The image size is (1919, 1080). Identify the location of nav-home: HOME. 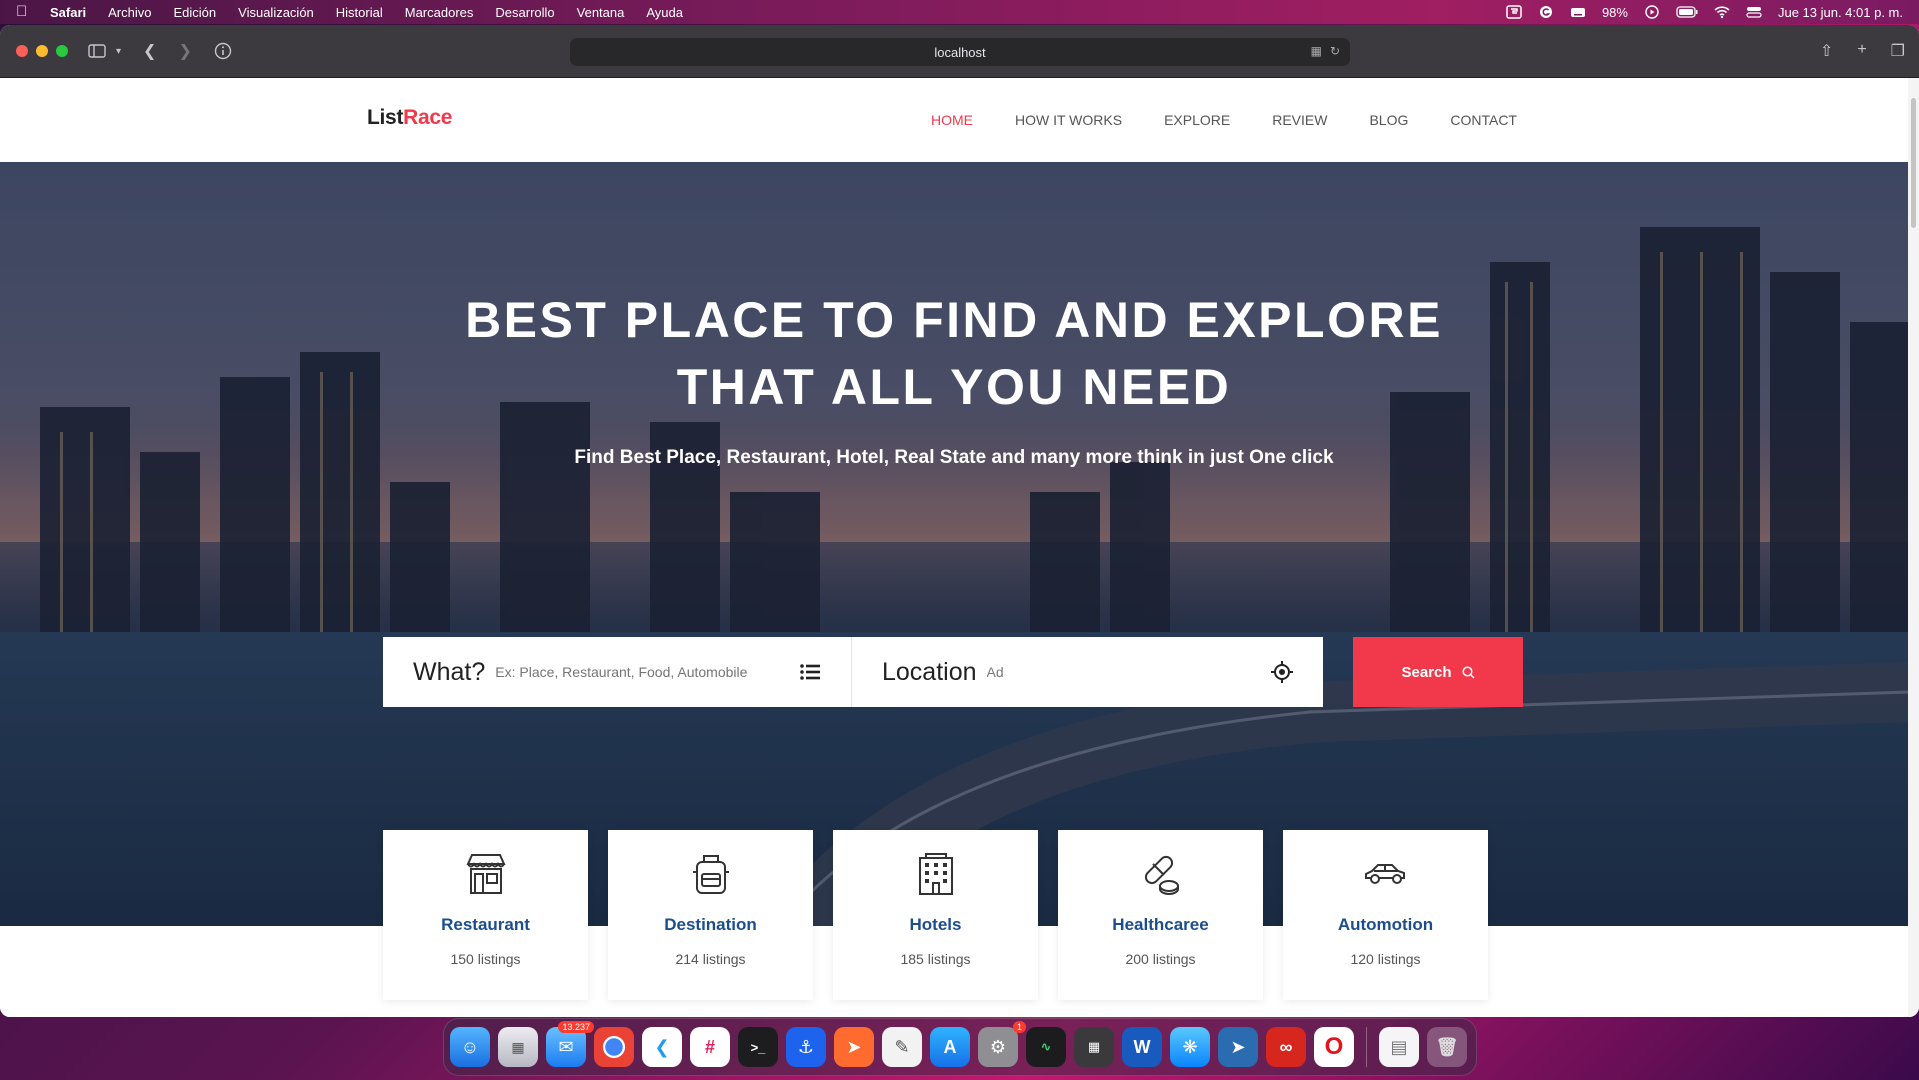
(952, 120).